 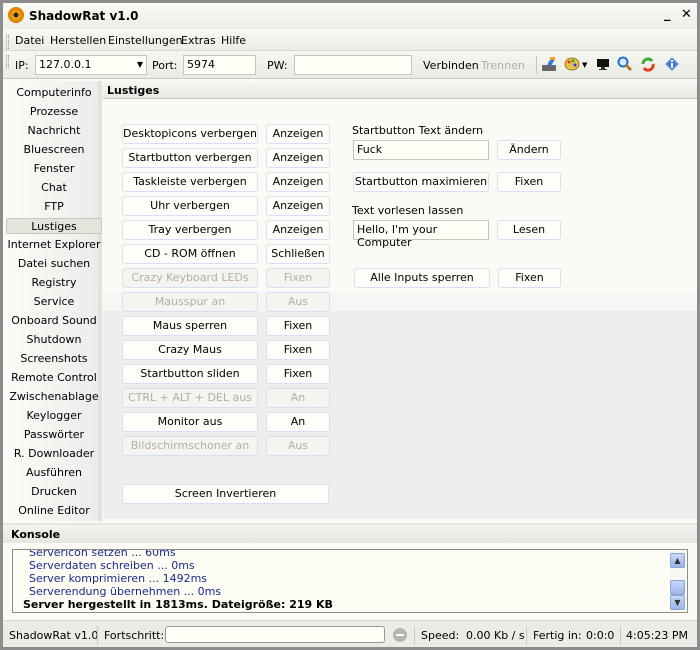 What do you see at coordinates (219, 65) in the screenshot?
I see `port-input: 5974` at bounding box center [219, 65].